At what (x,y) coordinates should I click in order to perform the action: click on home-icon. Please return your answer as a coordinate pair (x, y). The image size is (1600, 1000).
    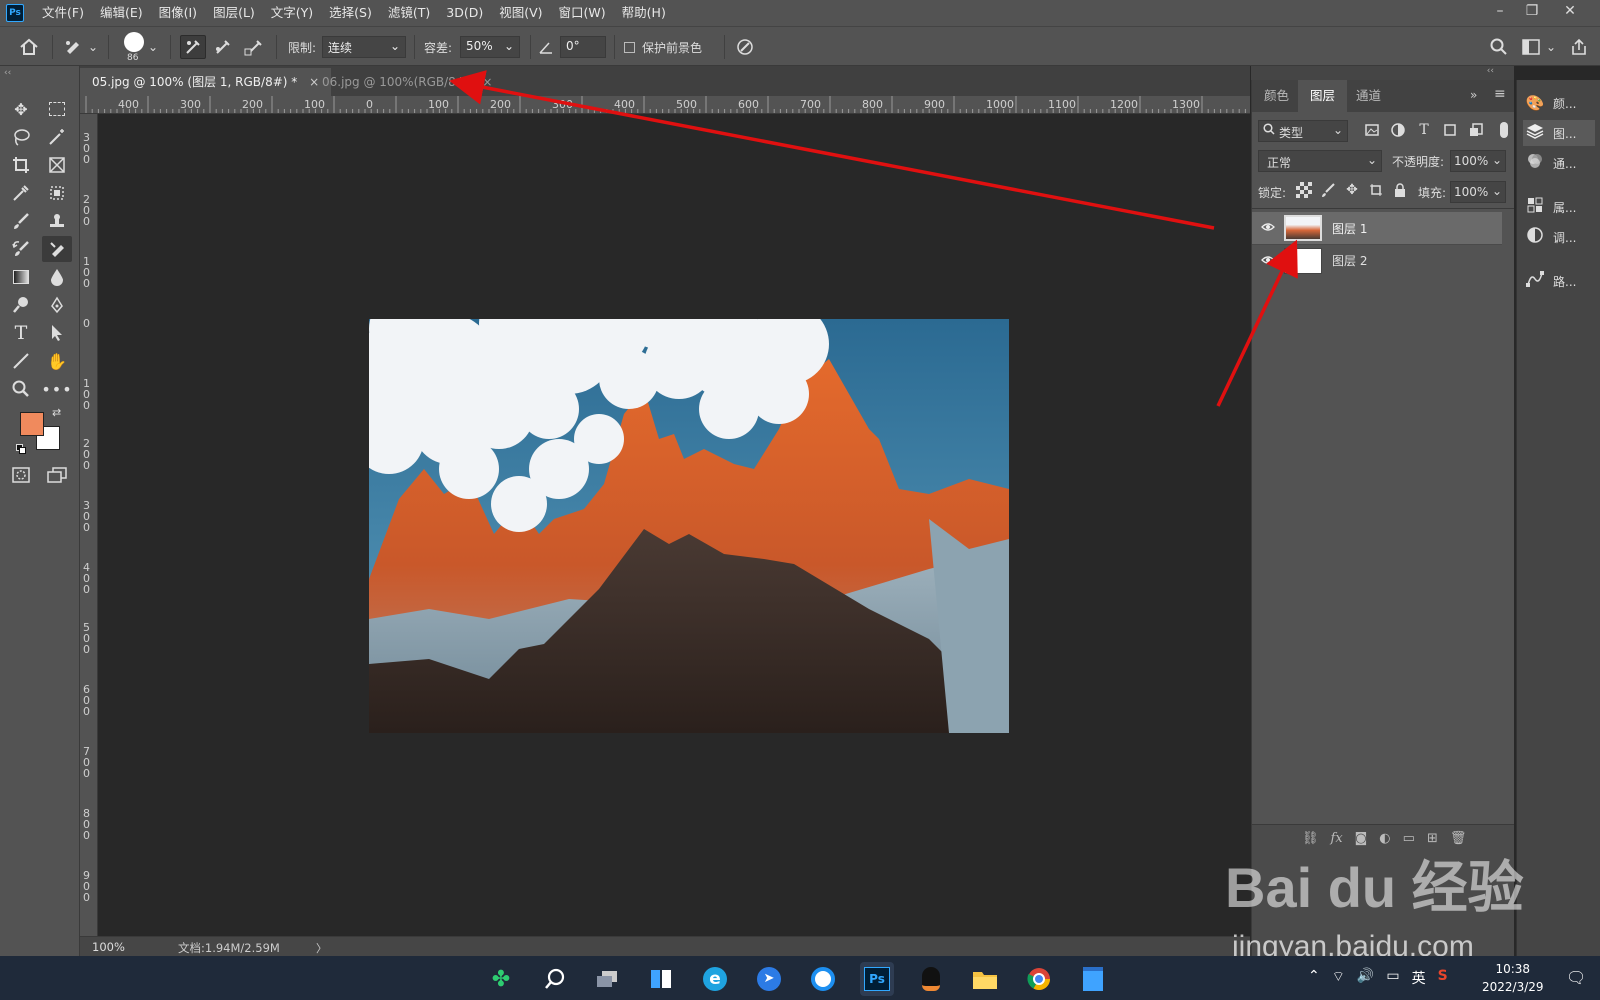
    Looking at the image, I should click on (29, 47).